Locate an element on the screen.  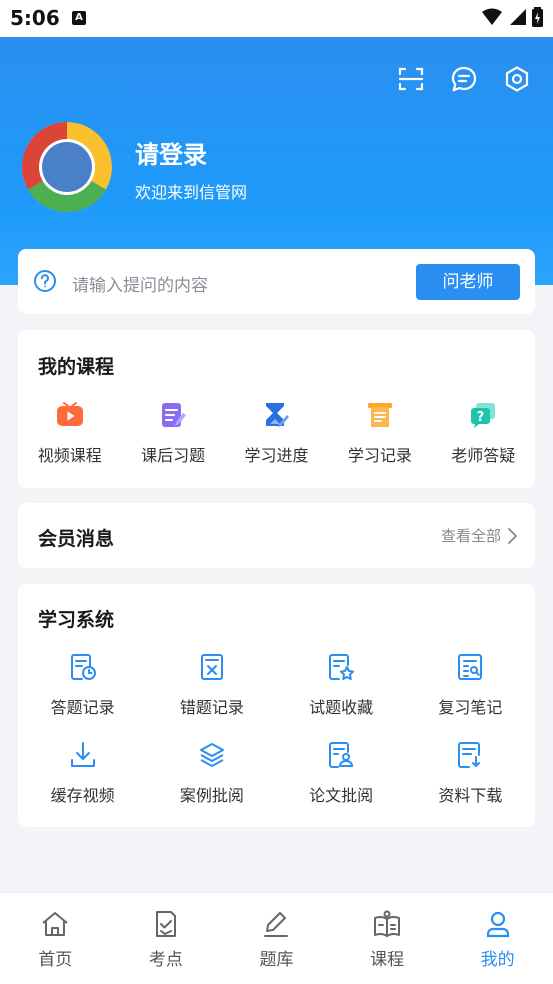
course-item-label: 学习进度 is located at coordinates (276, 455).